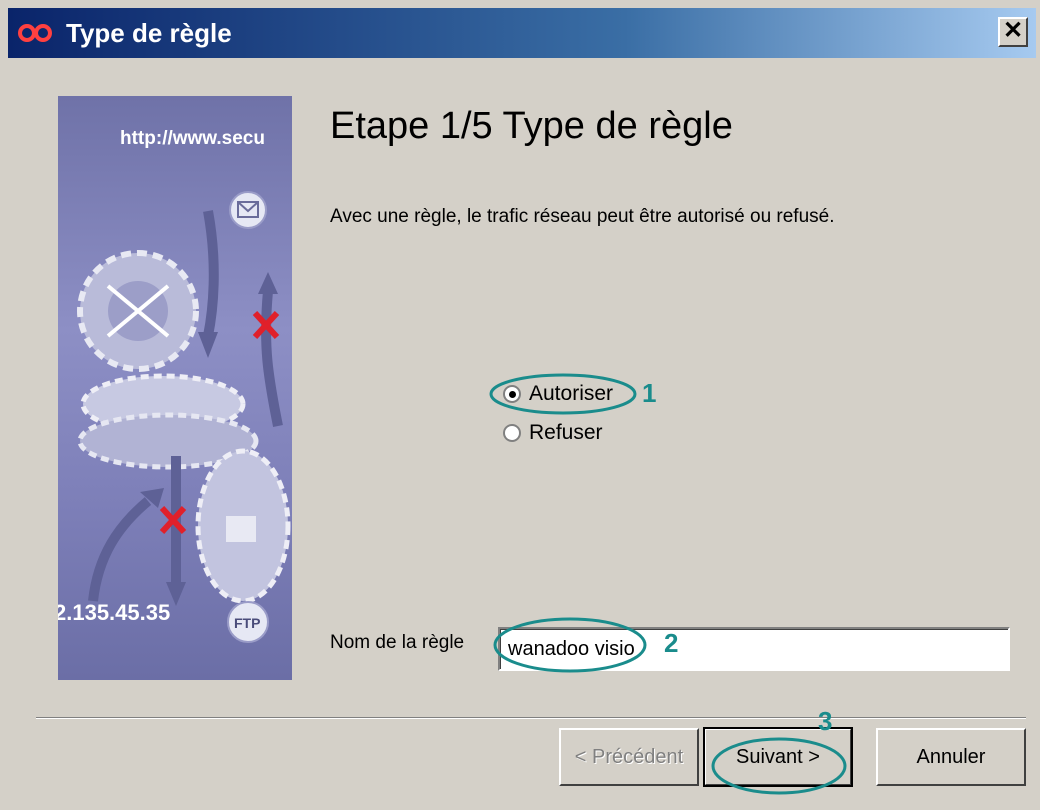 Image resolution: width=1040 pixels, height=810 pixels. I want to click on radio-selected-dot, so click(512, 394).